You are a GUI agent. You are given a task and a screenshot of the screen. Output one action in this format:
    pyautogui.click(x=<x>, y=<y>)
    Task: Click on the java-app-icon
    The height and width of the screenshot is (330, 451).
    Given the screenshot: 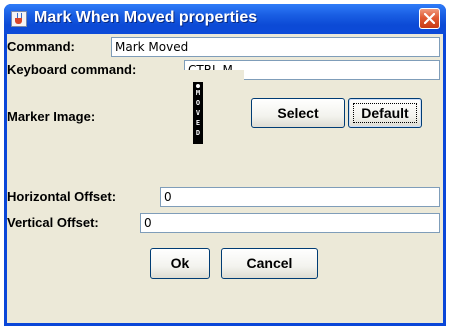 What is the action you would take?
    pyautogui.click(x=19, y=19)
    